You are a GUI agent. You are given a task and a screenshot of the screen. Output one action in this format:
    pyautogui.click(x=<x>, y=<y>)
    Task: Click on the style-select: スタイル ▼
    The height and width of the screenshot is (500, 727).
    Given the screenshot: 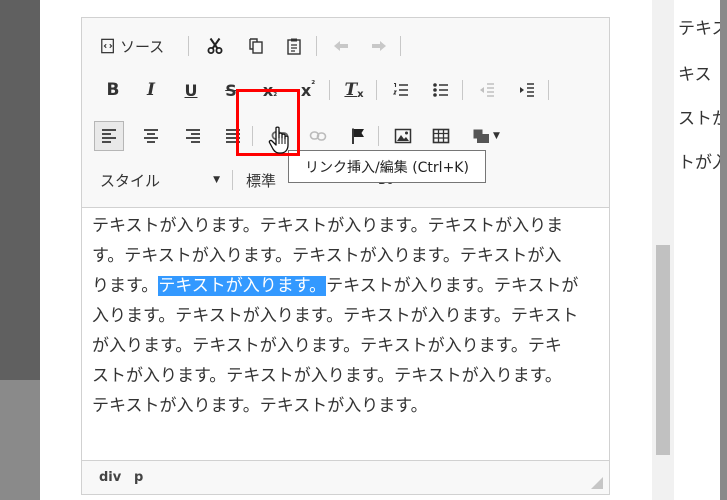 What is the action you would take?
    pyautogui.click(x=160, y=180)
    